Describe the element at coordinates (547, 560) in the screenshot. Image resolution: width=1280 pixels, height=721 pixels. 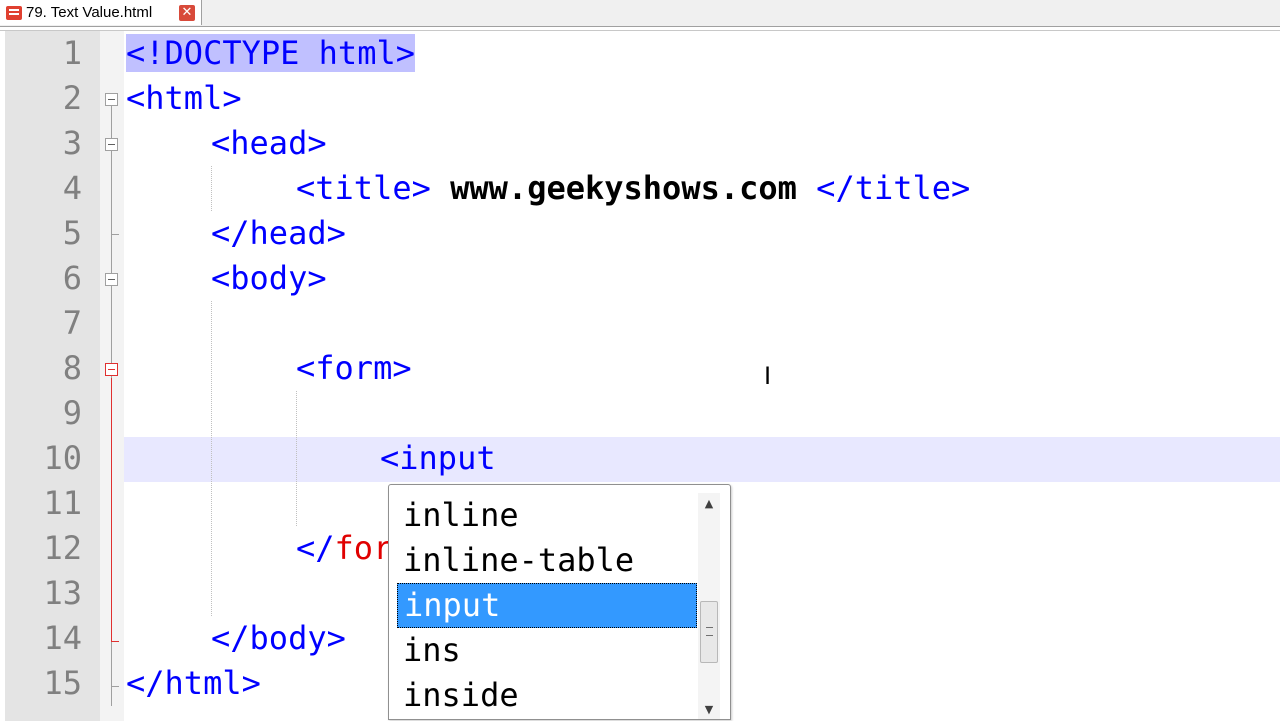
I see `autocomplete-item: inline-table` at that location.